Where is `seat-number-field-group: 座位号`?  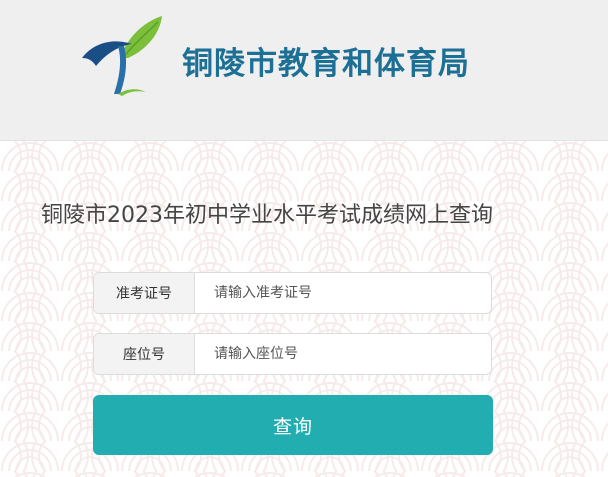
seat-number-field-group: 座位号 is located at coordinates (292, 354).